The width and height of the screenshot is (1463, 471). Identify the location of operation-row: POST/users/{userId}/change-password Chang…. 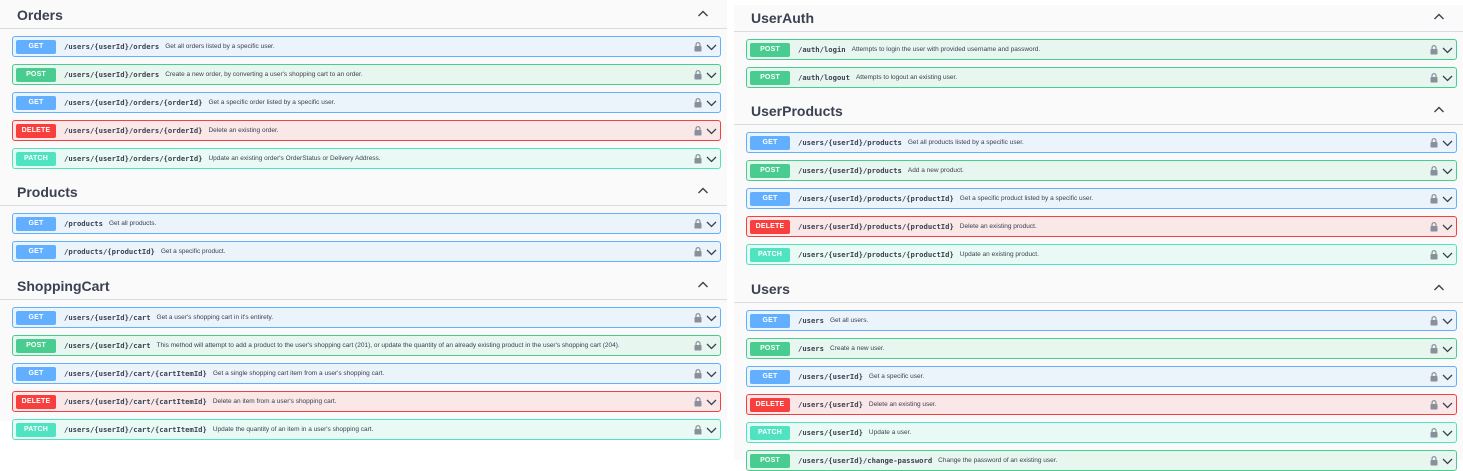
(1101, 460).